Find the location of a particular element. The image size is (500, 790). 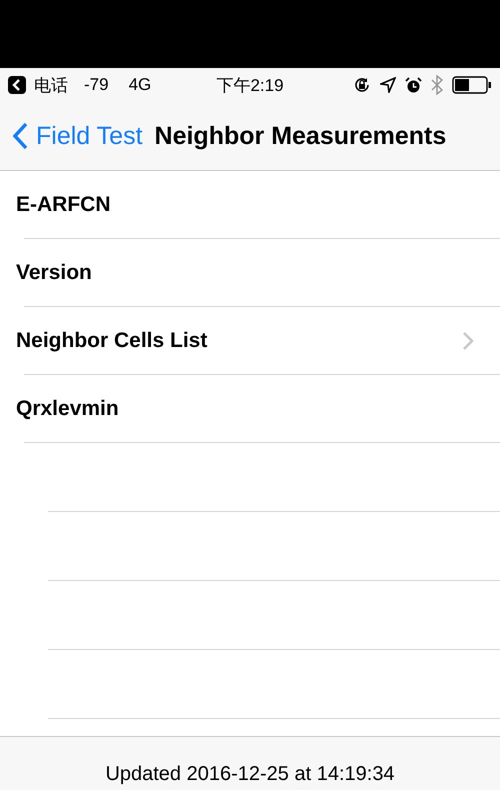

row-label: E-ARFCN is located at coordinates (63, 205).